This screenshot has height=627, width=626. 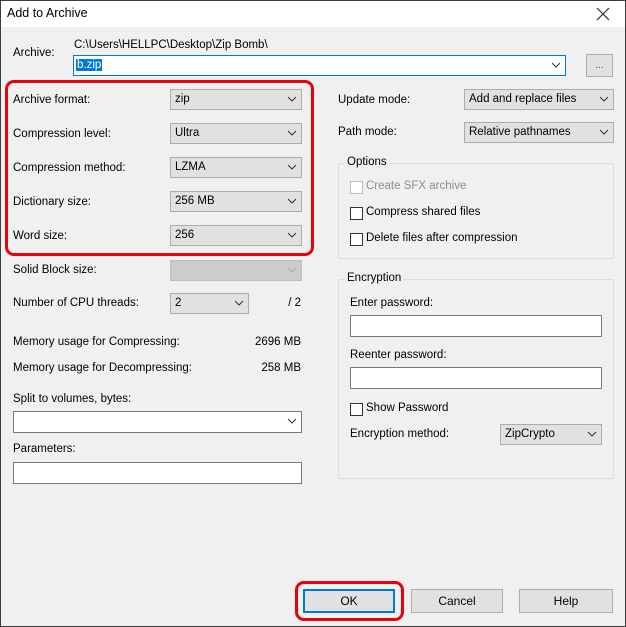 What do you see at coordinates (400, 434) in the screenshot?
I see `encryption-method-label: Encryption method:` at bounding box center [400, 434].